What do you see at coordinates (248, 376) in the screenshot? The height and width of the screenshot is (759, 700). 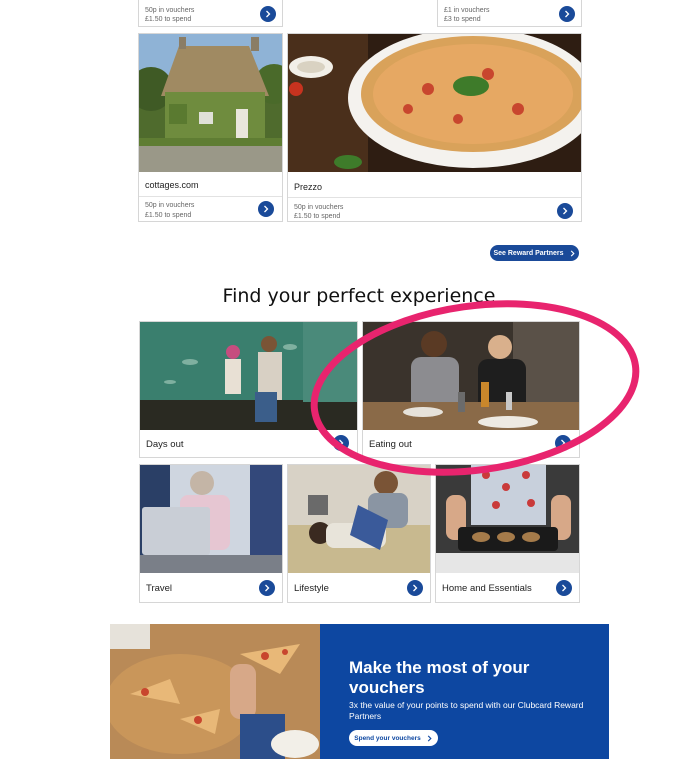 I see `aquarium-image` at bounding box center [248, 376].